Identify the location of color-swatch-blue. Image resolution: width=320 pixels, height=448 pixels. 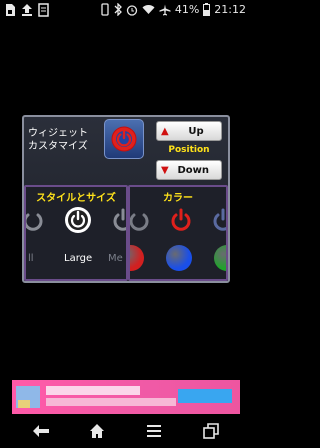
(179, 258).